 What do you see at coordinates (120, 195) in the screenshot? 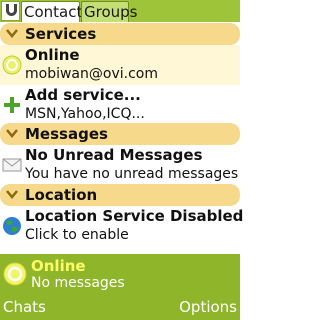
I see `section-location: Location` at bounding box center [120, 195].